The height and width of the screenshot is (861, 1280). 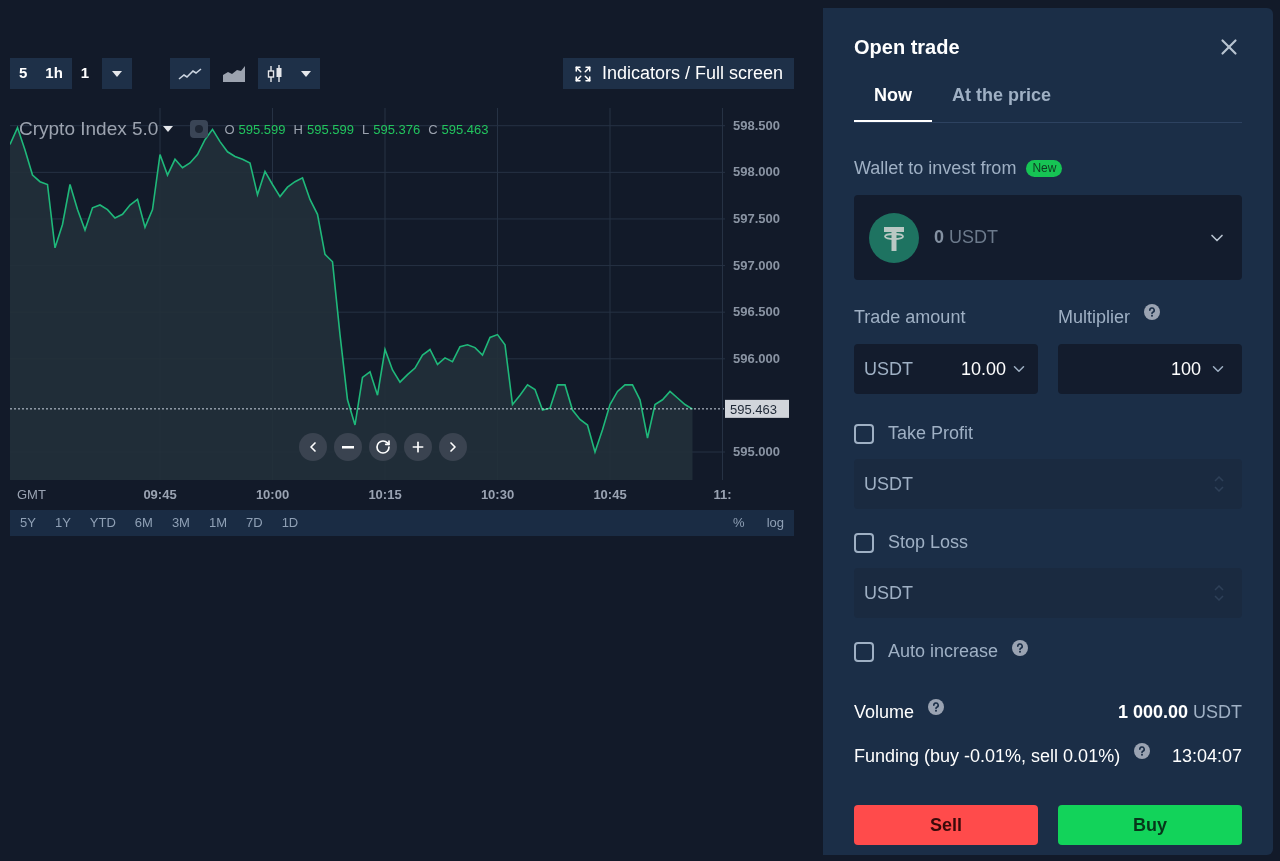 I want to click on time-axis-label: 09:45, so click(x=160, y=494).